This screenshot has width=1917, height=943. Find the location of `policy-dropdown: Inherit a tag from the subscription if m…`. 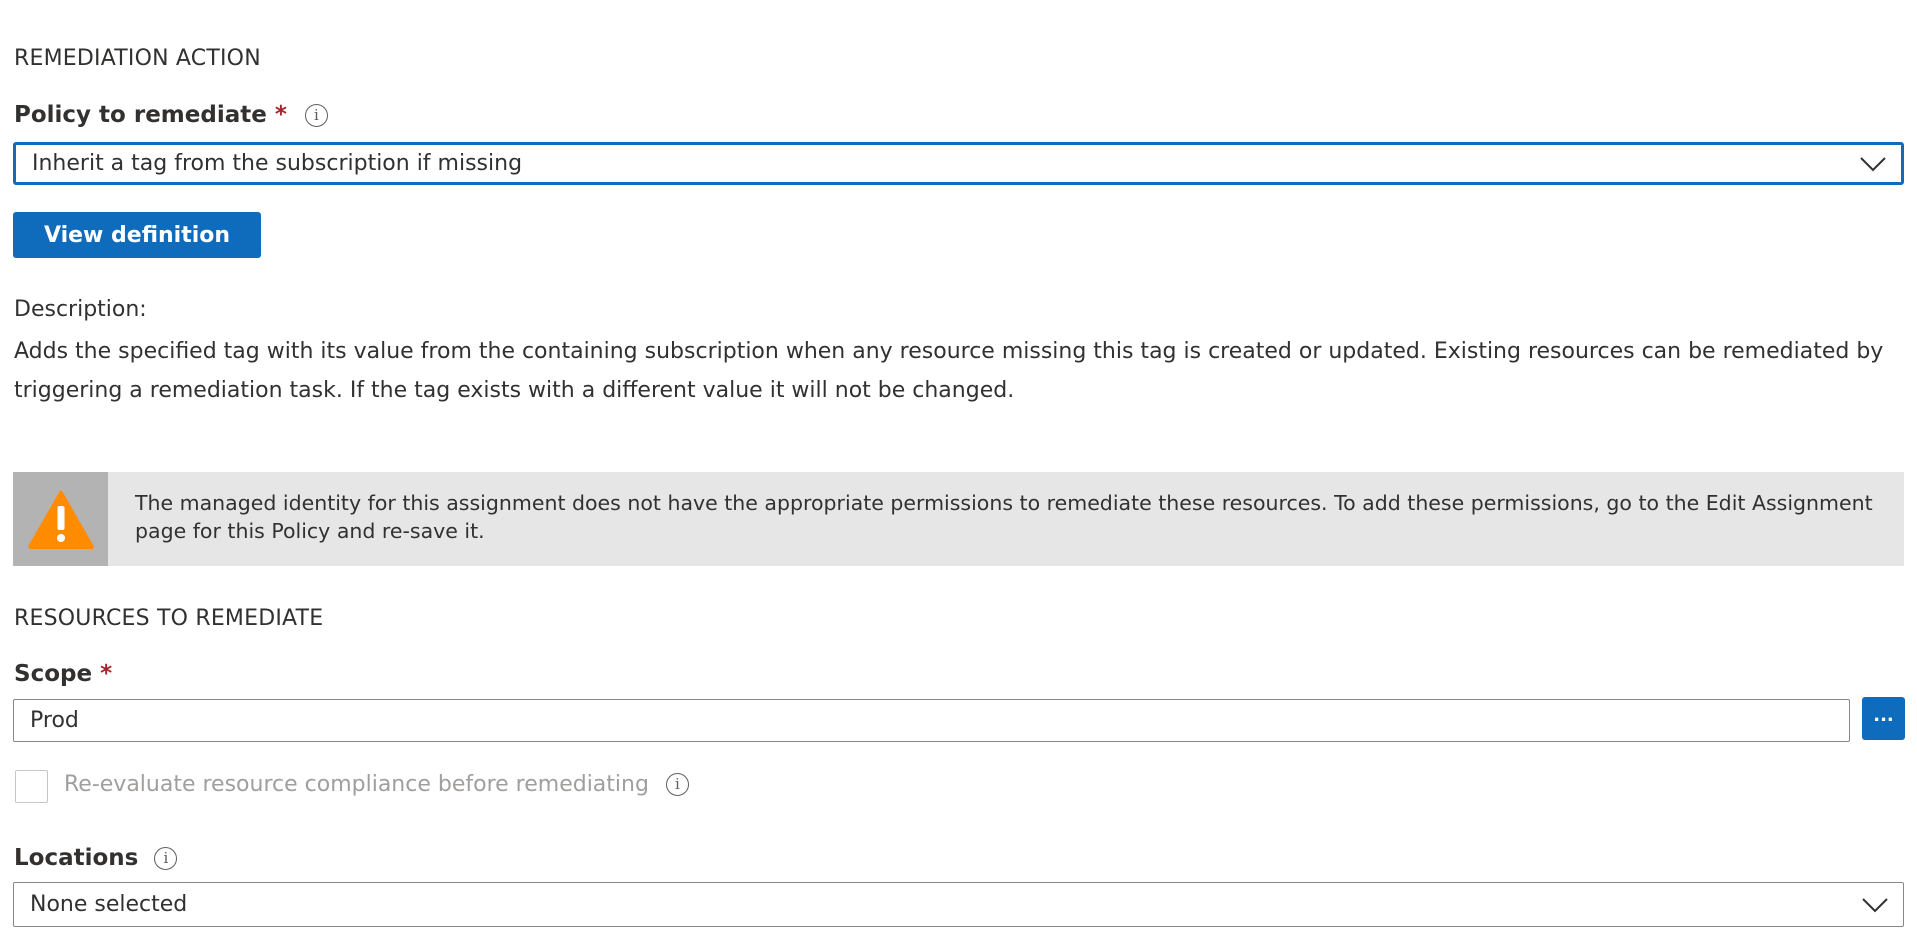

policy-dropdown: Inherit a tag from the subscription if m… is located at coordinates (958, 163).